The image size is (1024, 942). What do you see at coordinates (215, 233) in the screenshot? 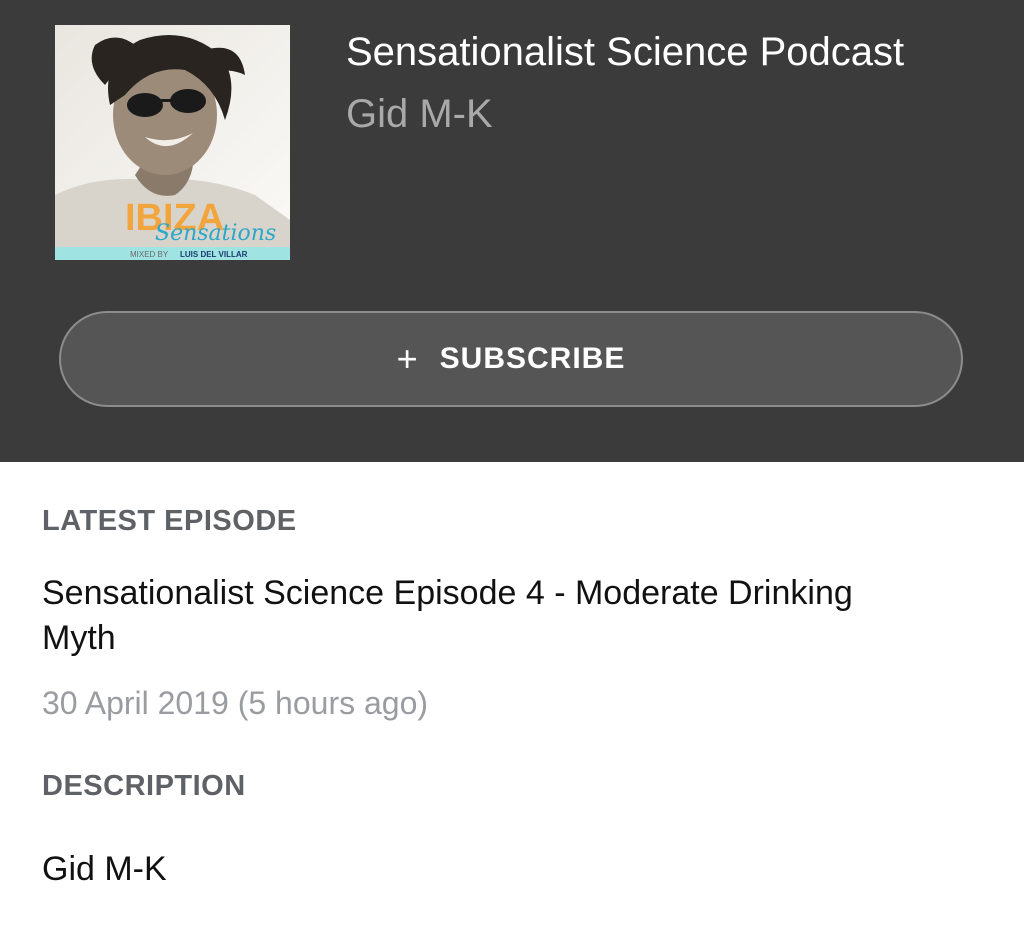
I see `svg-text: Sensations` at bounding box center [215, 233].